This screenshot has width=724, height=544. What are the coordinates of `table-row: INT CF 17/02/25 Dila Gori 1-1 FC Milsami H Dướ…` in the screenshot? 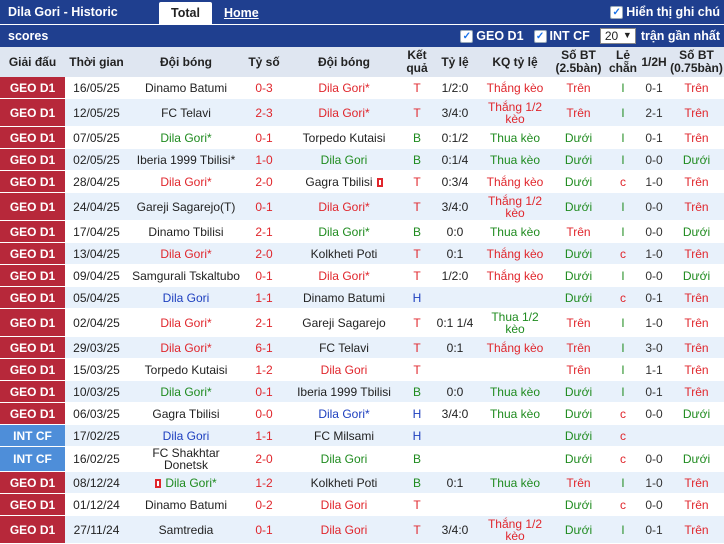 It's located at (362, 435).